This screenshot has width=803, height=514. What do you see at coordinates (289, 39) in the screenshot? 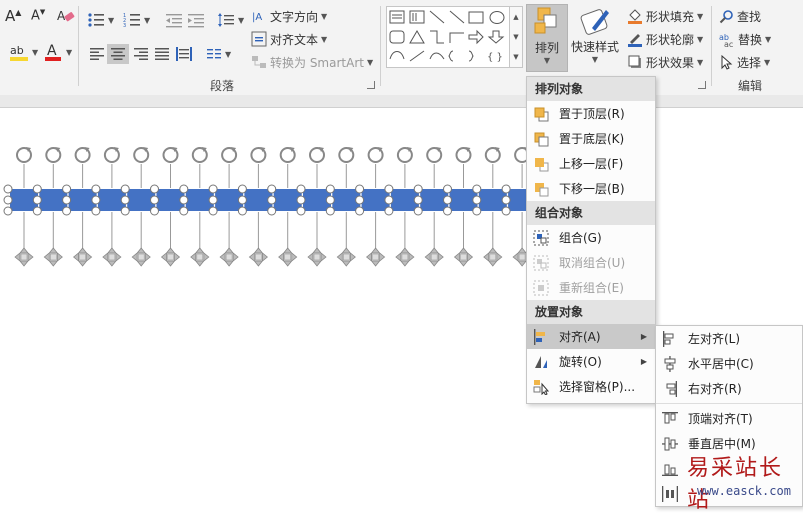
I see `align-text-button: 对齐文本 ▼` at bounding box center [289, 39].